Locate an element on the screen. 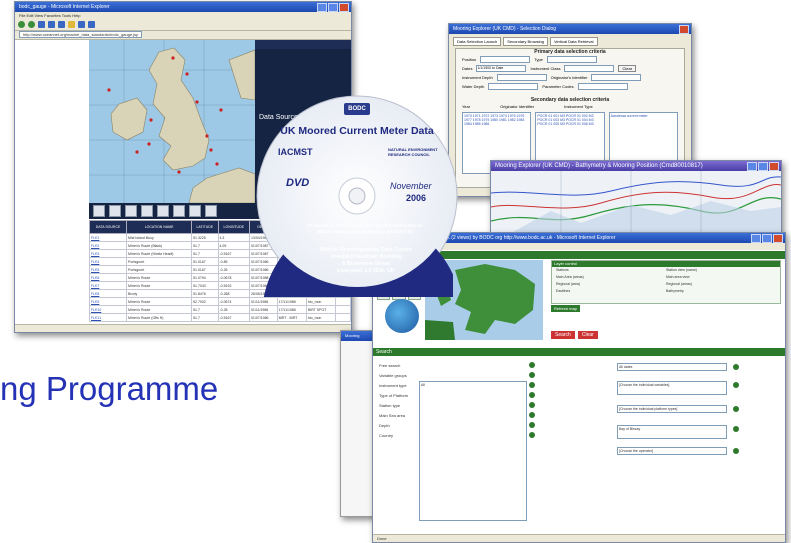 This screenshot has height=543, width=791. filter-select: [Choose the individual platform types] is located at coordinates (672, 409).